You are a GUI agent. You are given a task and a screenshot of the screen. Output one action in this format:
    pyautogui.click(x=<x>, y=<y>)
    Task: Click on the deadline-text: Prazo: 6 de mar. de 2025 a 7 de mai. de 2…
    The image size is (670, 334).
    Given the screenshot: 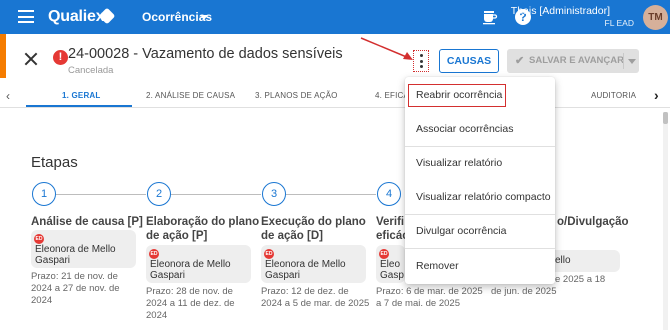 What is the action you would take?
    pyautogui.click(x=429, y=297)
    